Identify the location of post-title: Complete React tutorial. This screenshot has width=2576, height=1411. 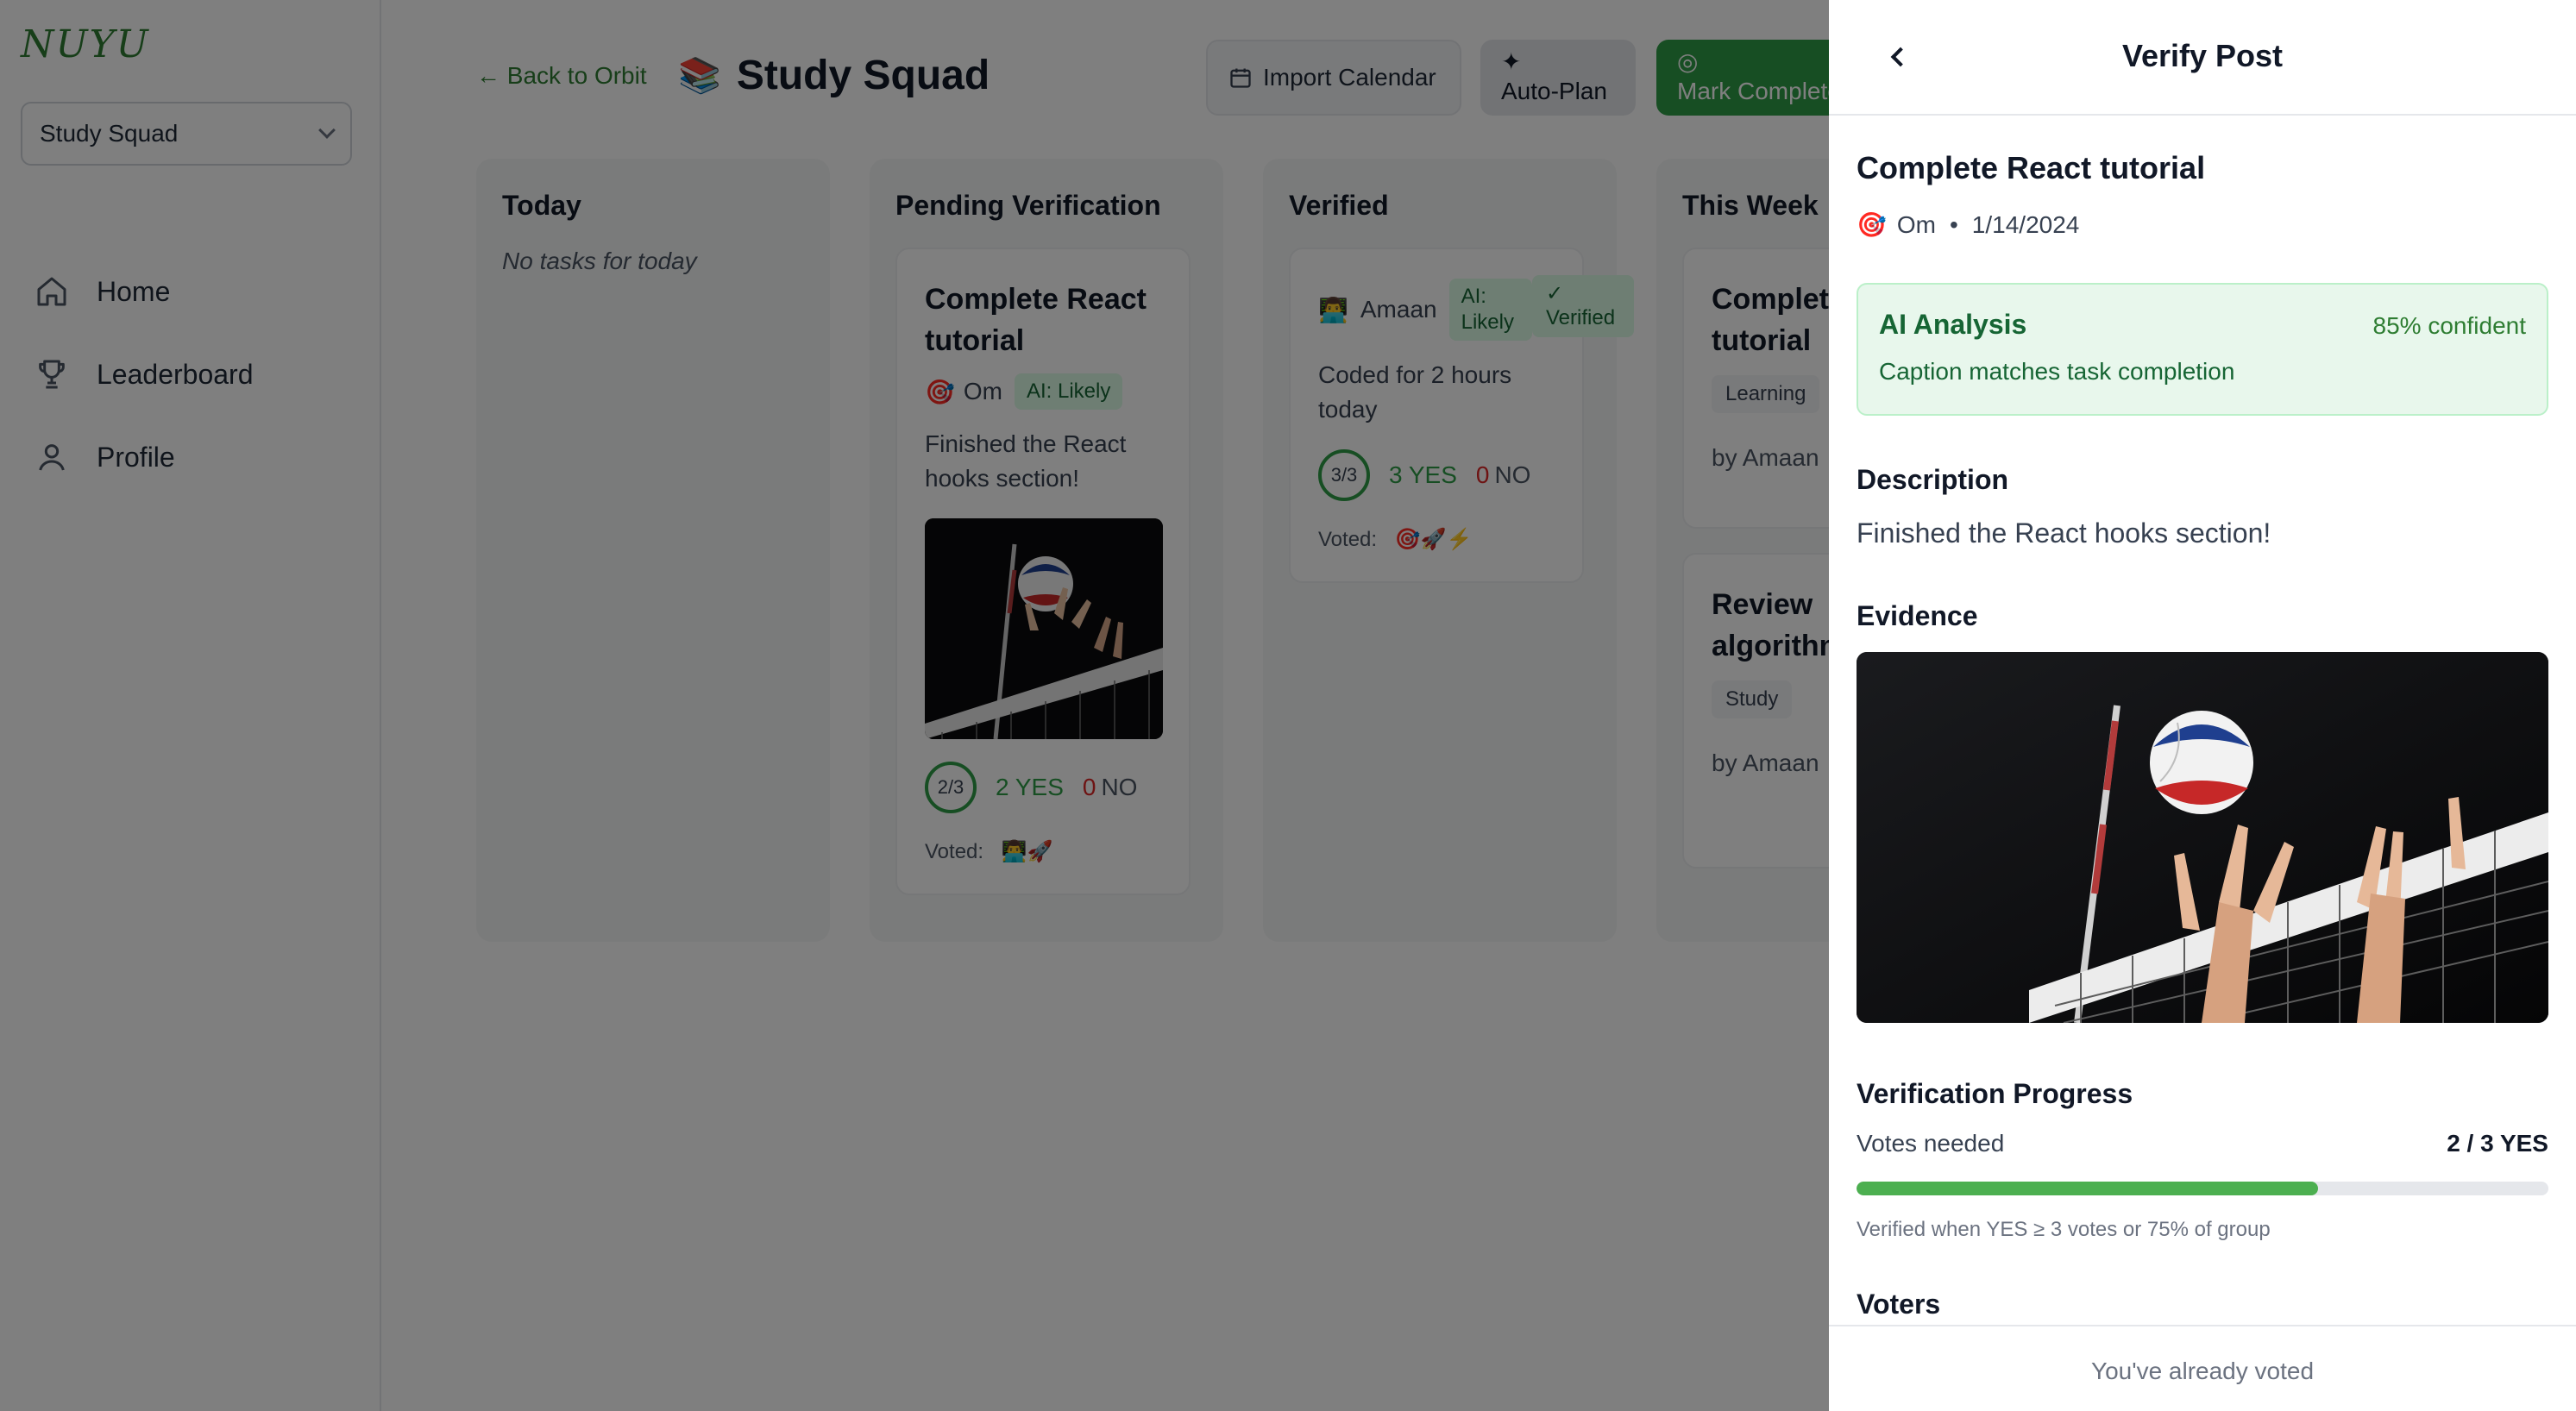
(2031, 167).